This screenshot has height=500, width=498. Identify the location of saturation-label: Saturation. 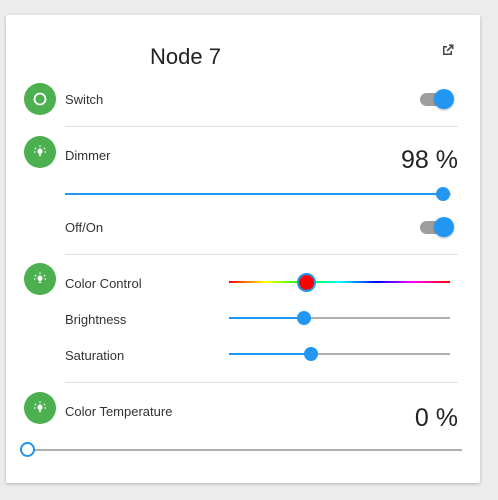
(95, 355).